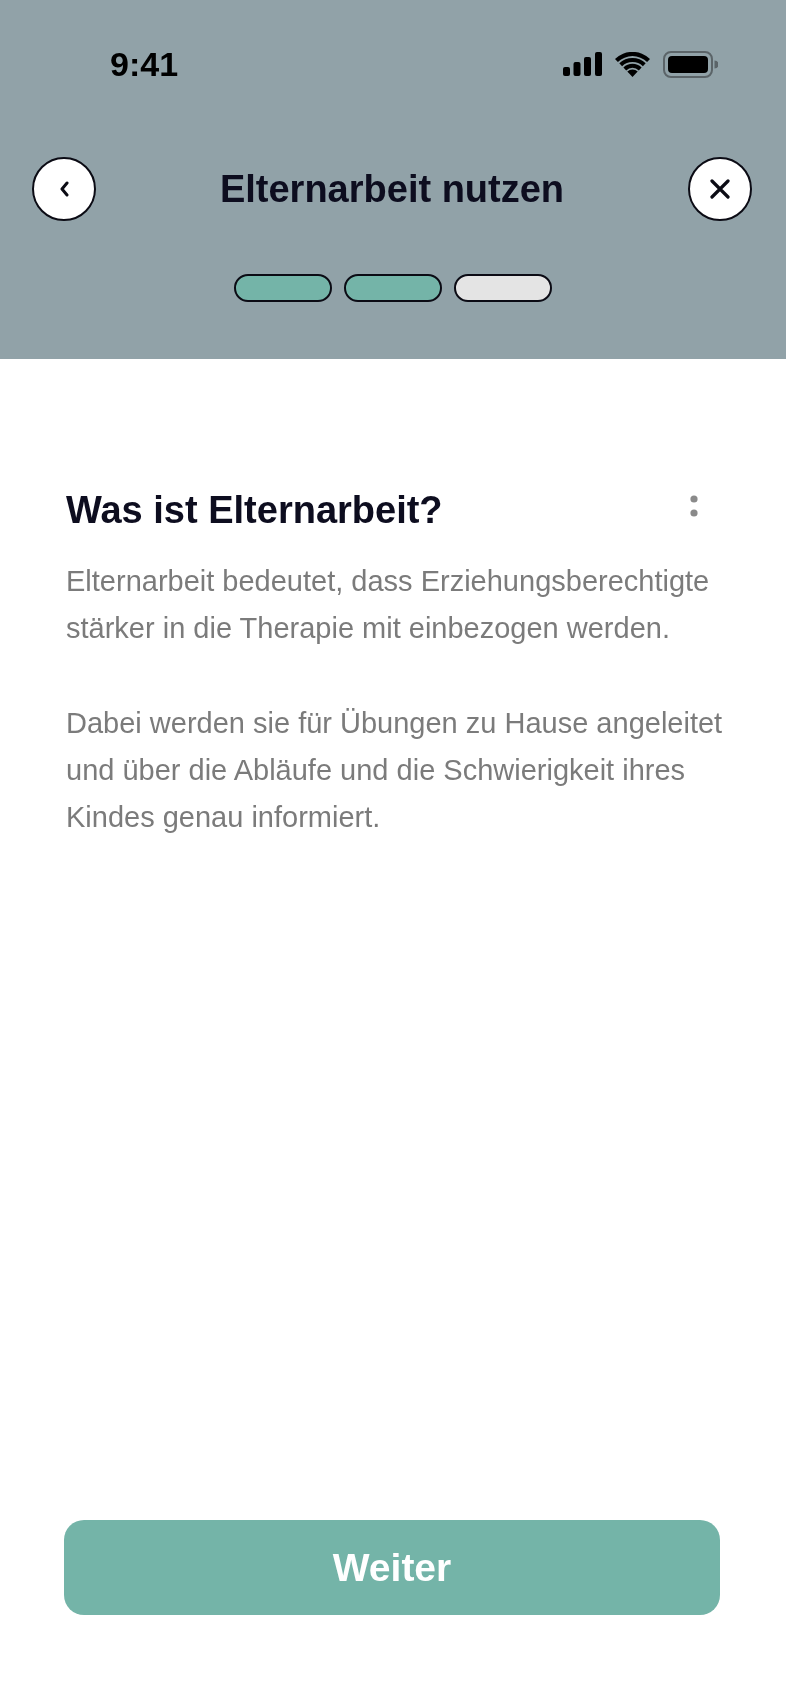 This screenshot has height=1704, width=786. What do you see at coordinates (388, 605) in the screenshot?
I see `body-paragraph: Elternarbeit bedeutet, dass Erziehungsberechtigte stärker in die Therapie mit einbezogen werden.` at bounding box center [388, 605].